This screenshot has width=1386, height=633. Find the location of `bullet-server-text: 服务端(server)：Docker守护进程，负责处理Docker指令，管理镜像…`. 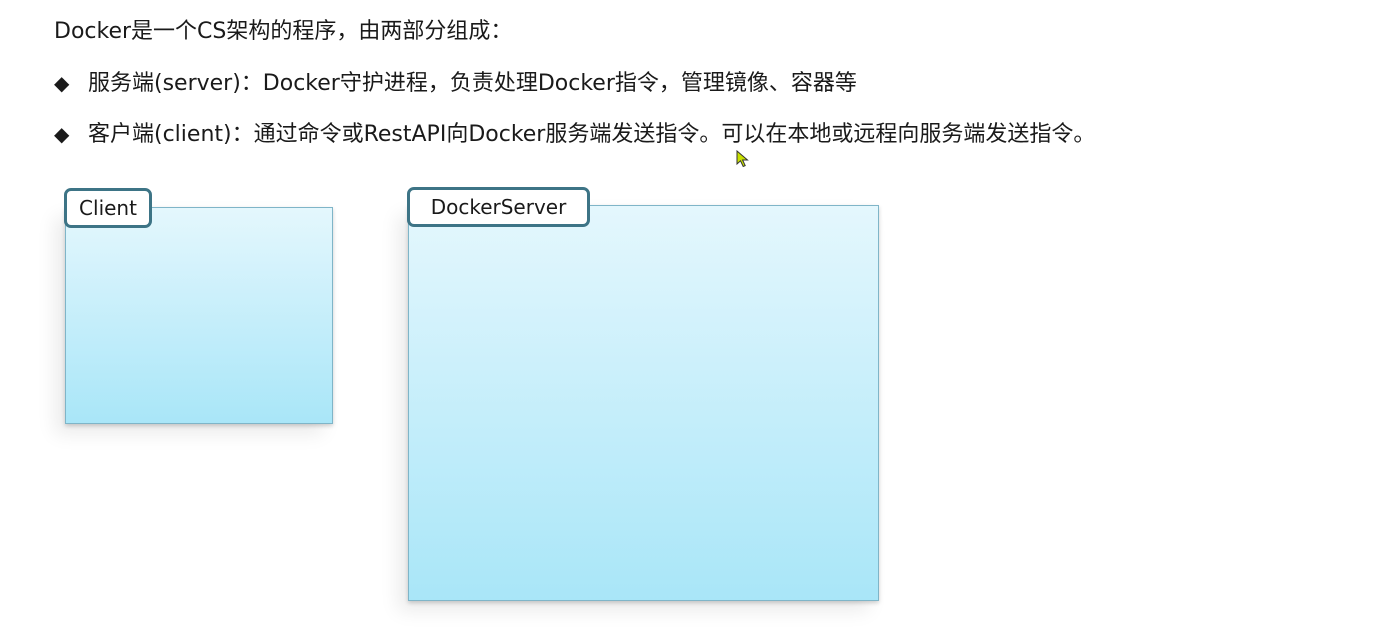

bullet-server-text: 服务端(server)：Docker守护进程，负责处理Docker指令，管理镜像… is located at coordinates (472, 83).